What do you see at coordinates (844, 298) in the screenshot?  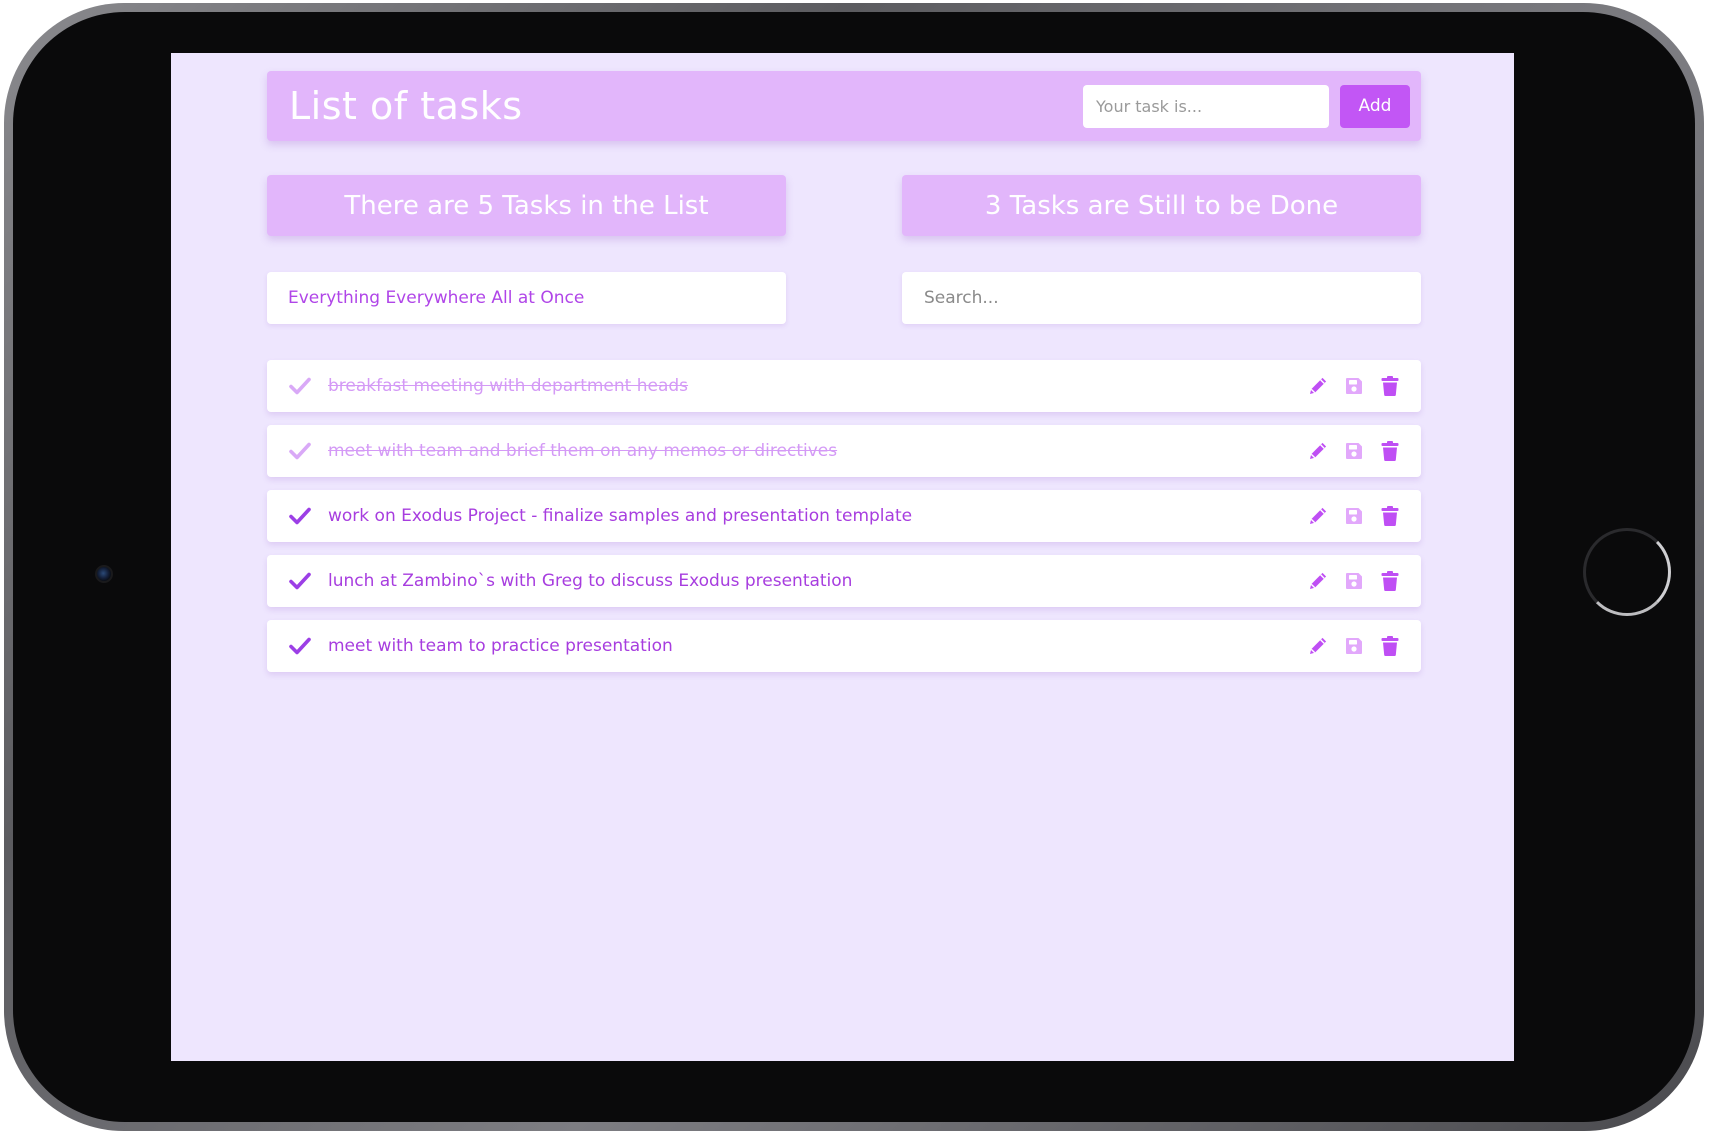 I see `filter-row: Everything Everywhere All at Once` at bounding box center [844, 298].